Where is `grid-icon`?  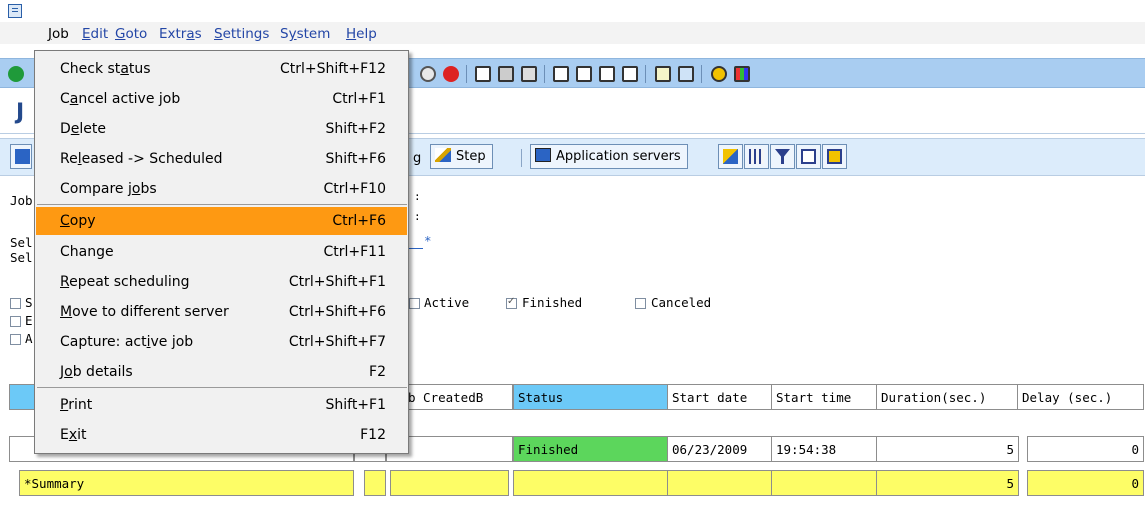
grid-icon is located at coordinates (756, 156).